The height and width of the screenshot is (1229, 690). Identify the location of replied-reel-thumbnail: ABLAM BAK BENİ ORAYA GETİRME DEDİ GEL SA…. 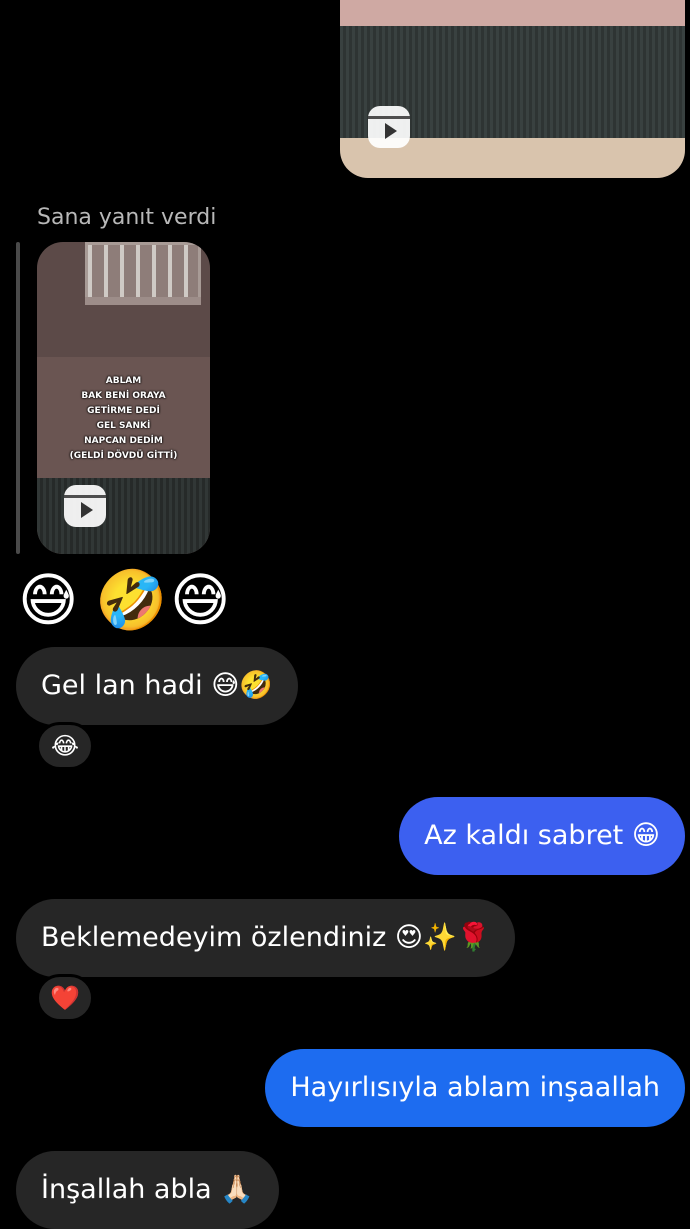
(123, 398).